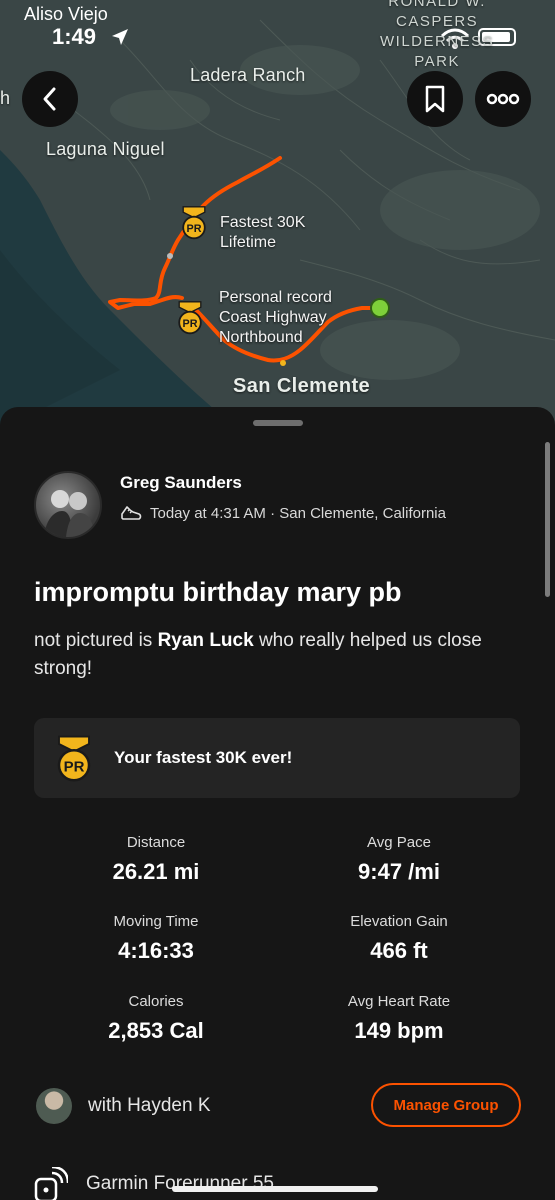  I want to click on stat-distance: Distance 26.21 mi, so click(156, 859).